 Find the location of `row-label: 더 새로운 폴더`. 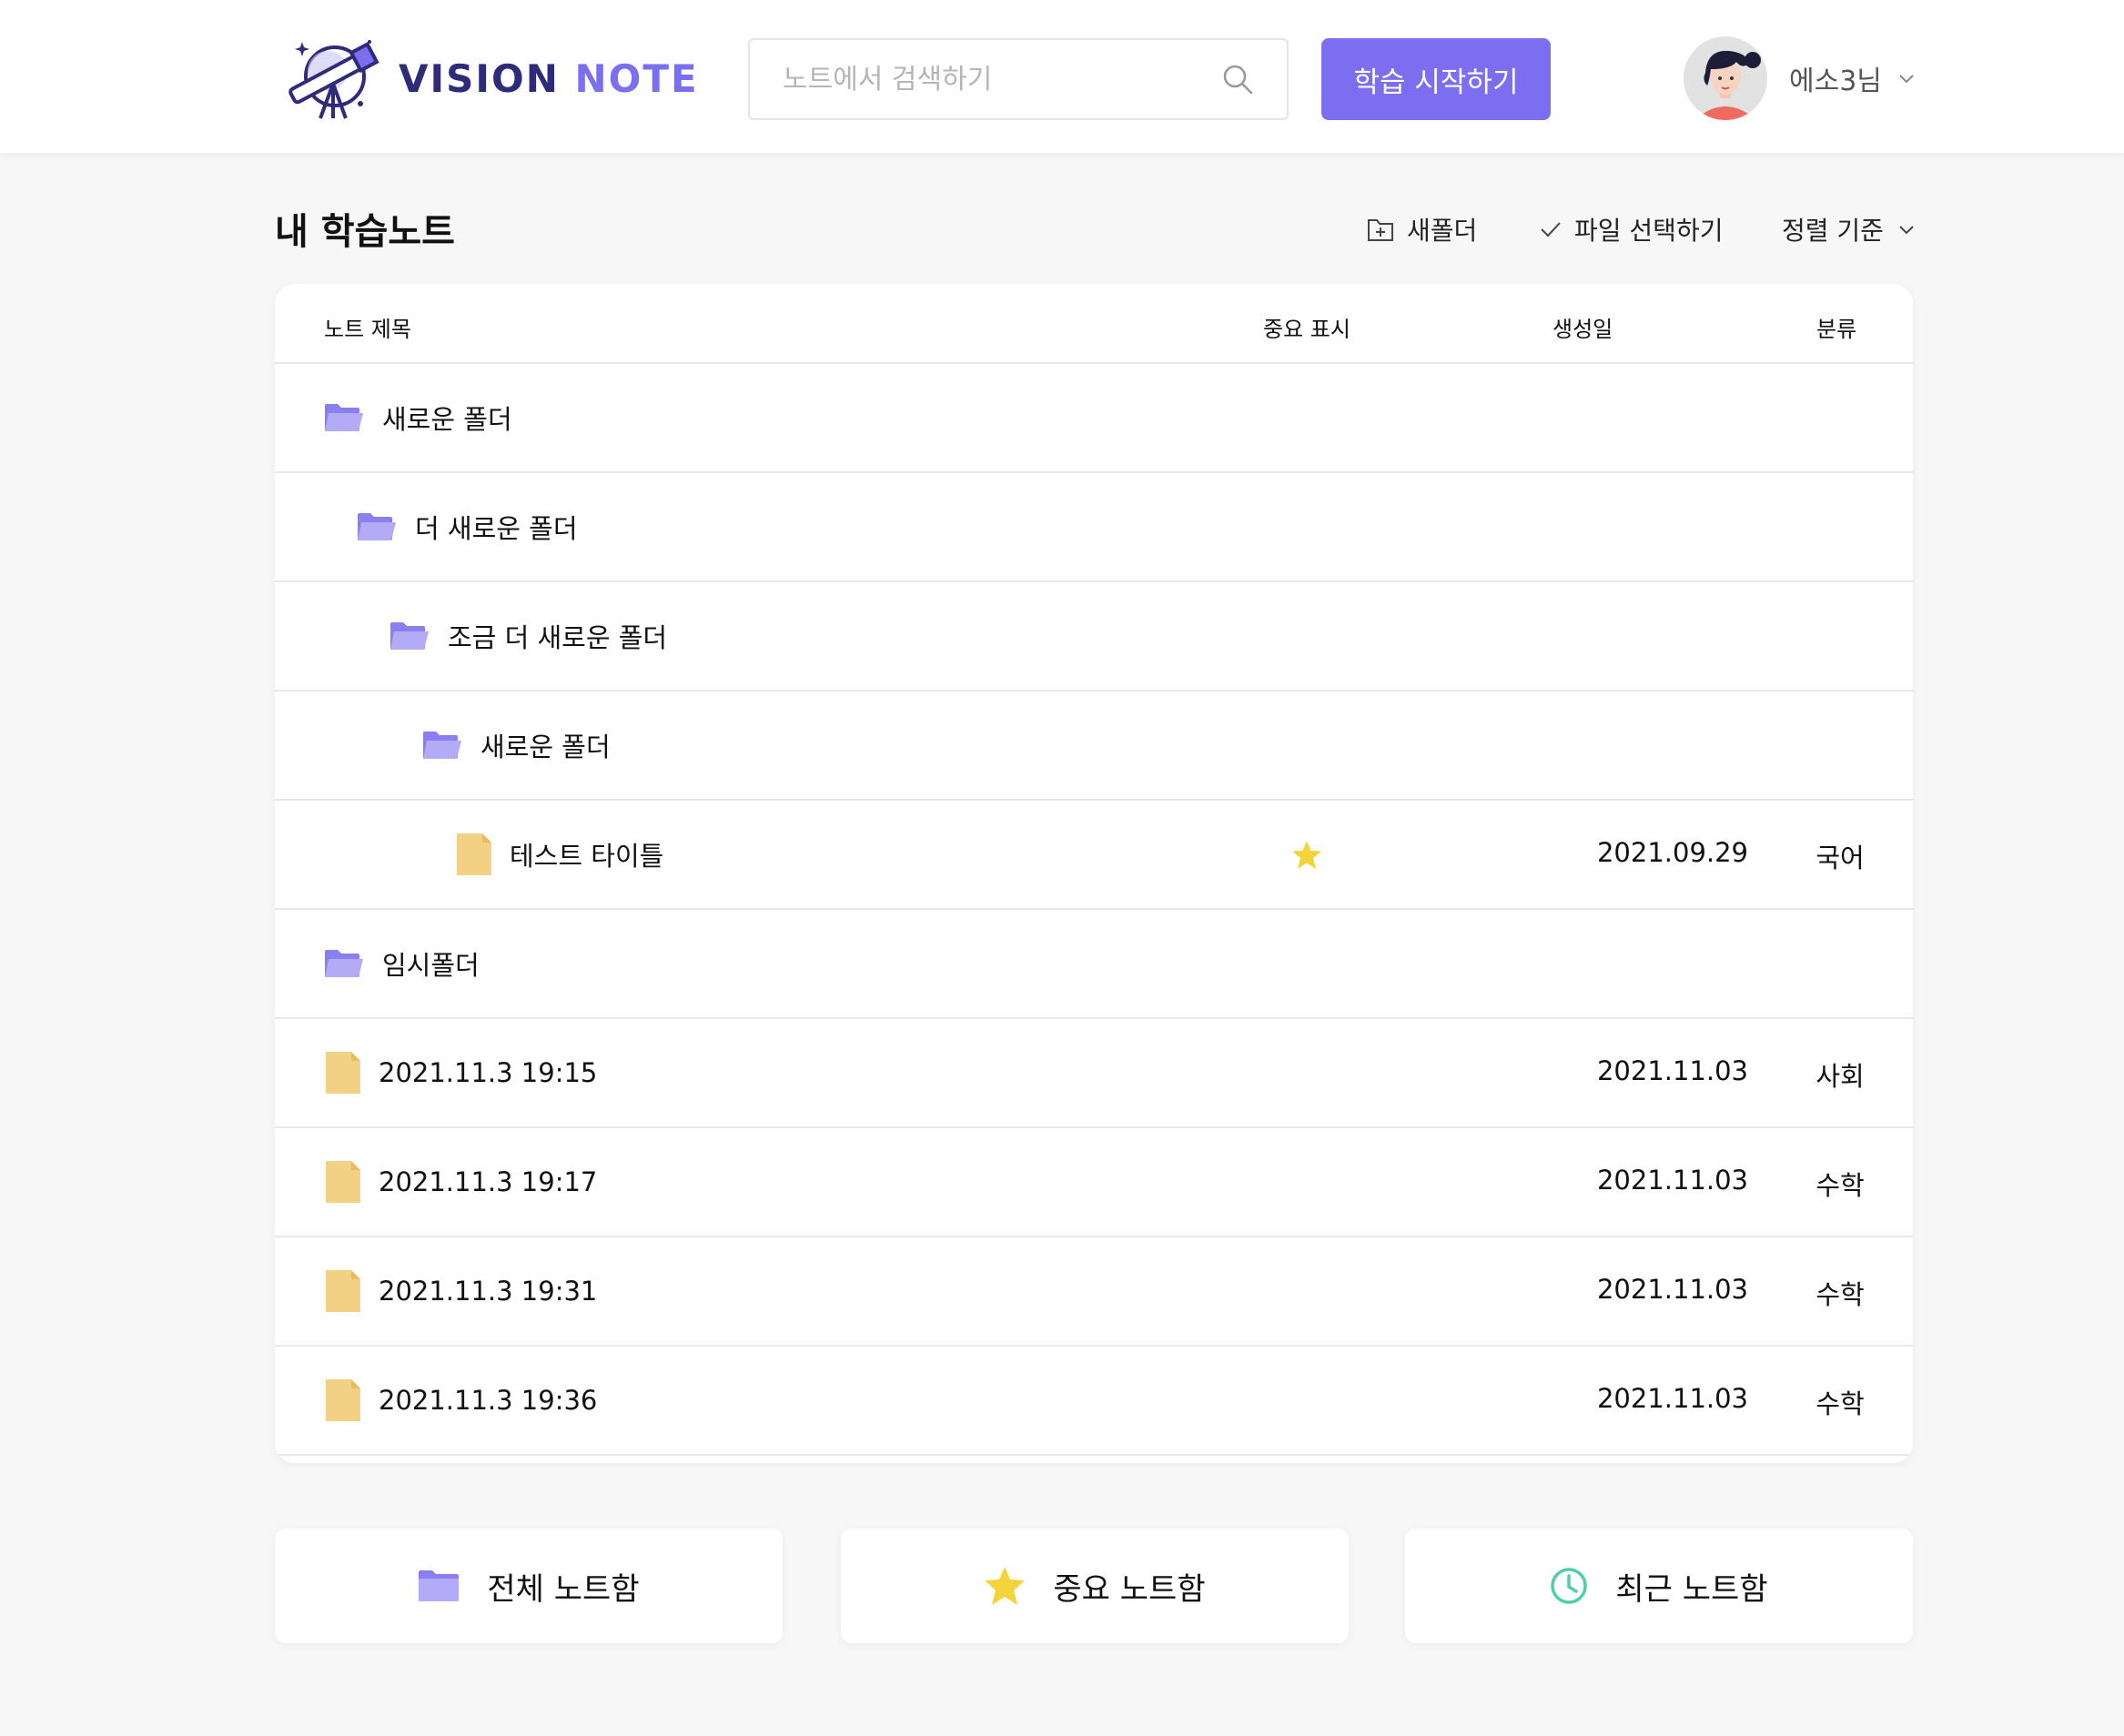

row-label: 더 새로운 폴더 is located at coordinates (496, 528).